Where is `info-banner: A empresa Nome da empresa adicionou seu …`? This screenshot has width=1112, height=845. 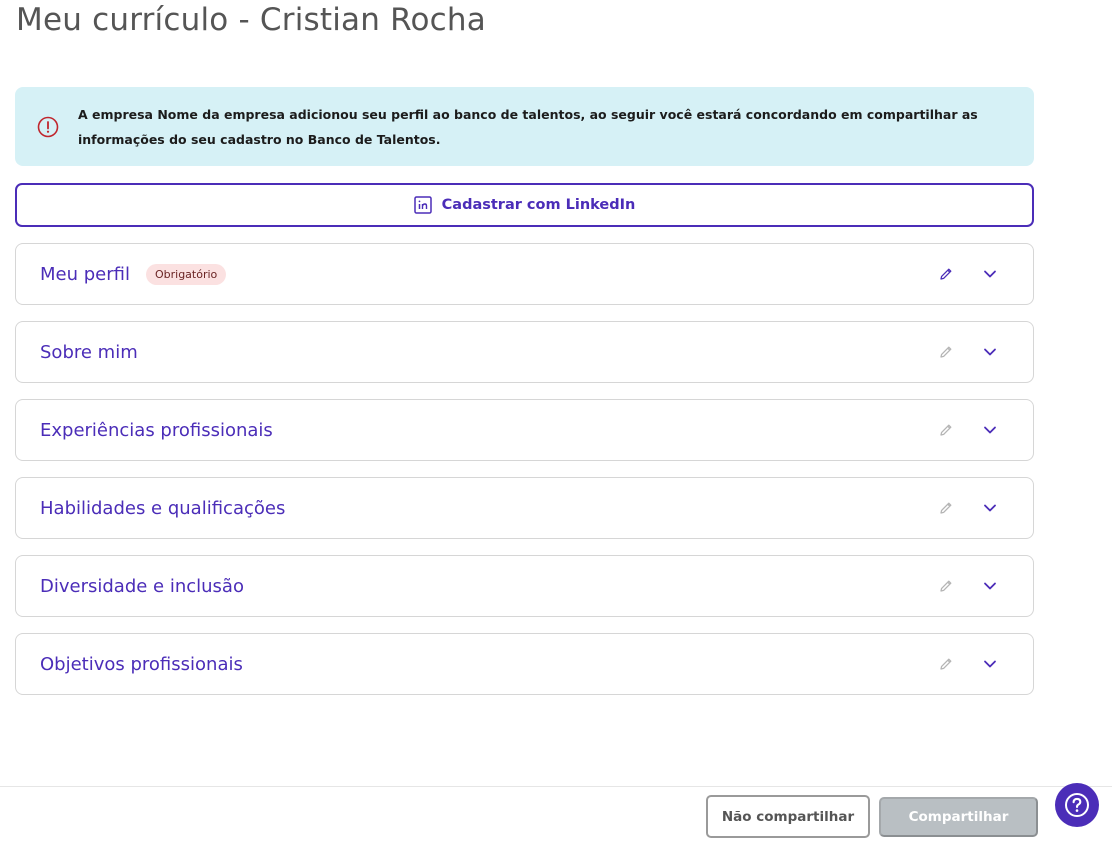
info-banner: A empresa Nome da empresa adicionou seu … is located at coordinates (524, 126).